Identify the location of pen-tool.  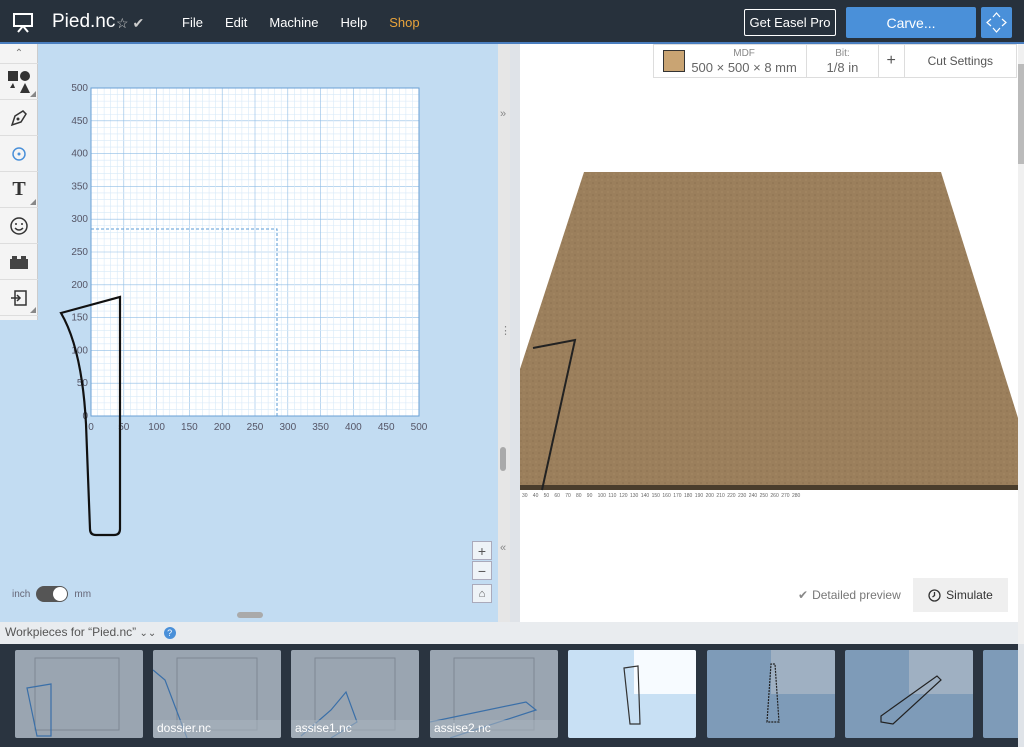
(19, 118).